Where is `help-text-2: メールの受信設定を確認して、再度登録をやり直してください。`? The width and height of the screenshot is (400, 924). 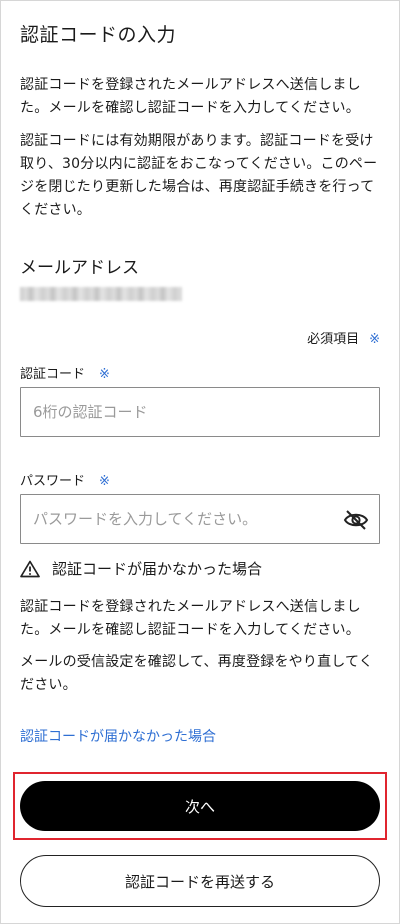 help-text-2: メールの受信設定を確認して、再度登録をやり直してください。 is located at coordinates (197, 673).